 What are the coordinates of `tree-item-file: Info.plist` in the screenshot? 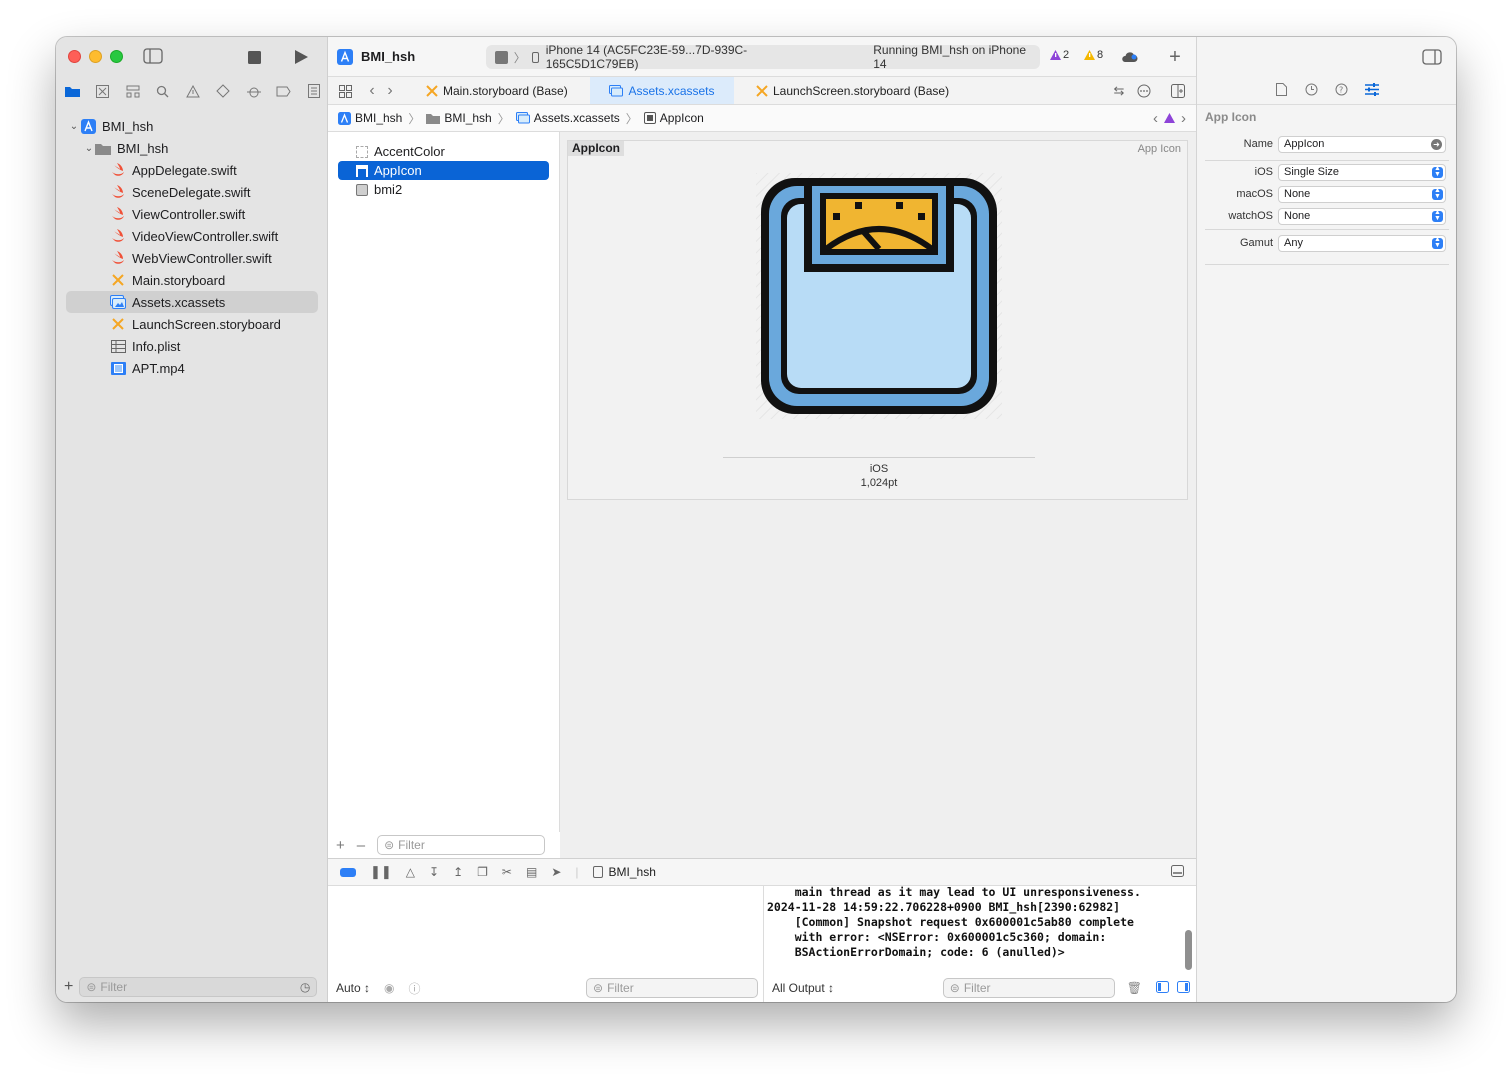 It's located at (192, 346).